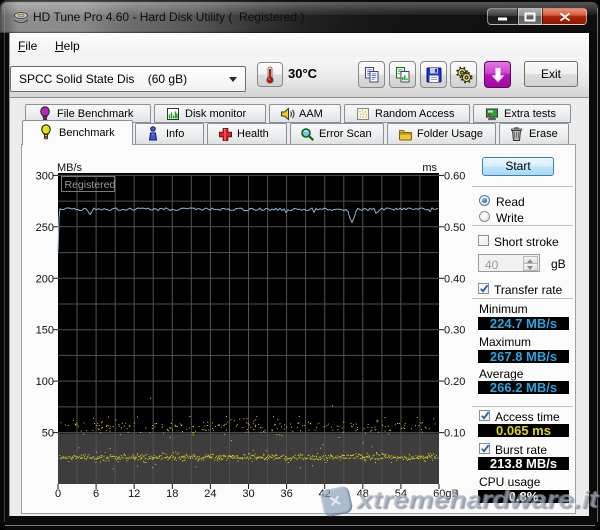  What do you see at coordinates (401, 494) in the screenshot?
I see `svg-text: 54` at bounding box center [401, 494].